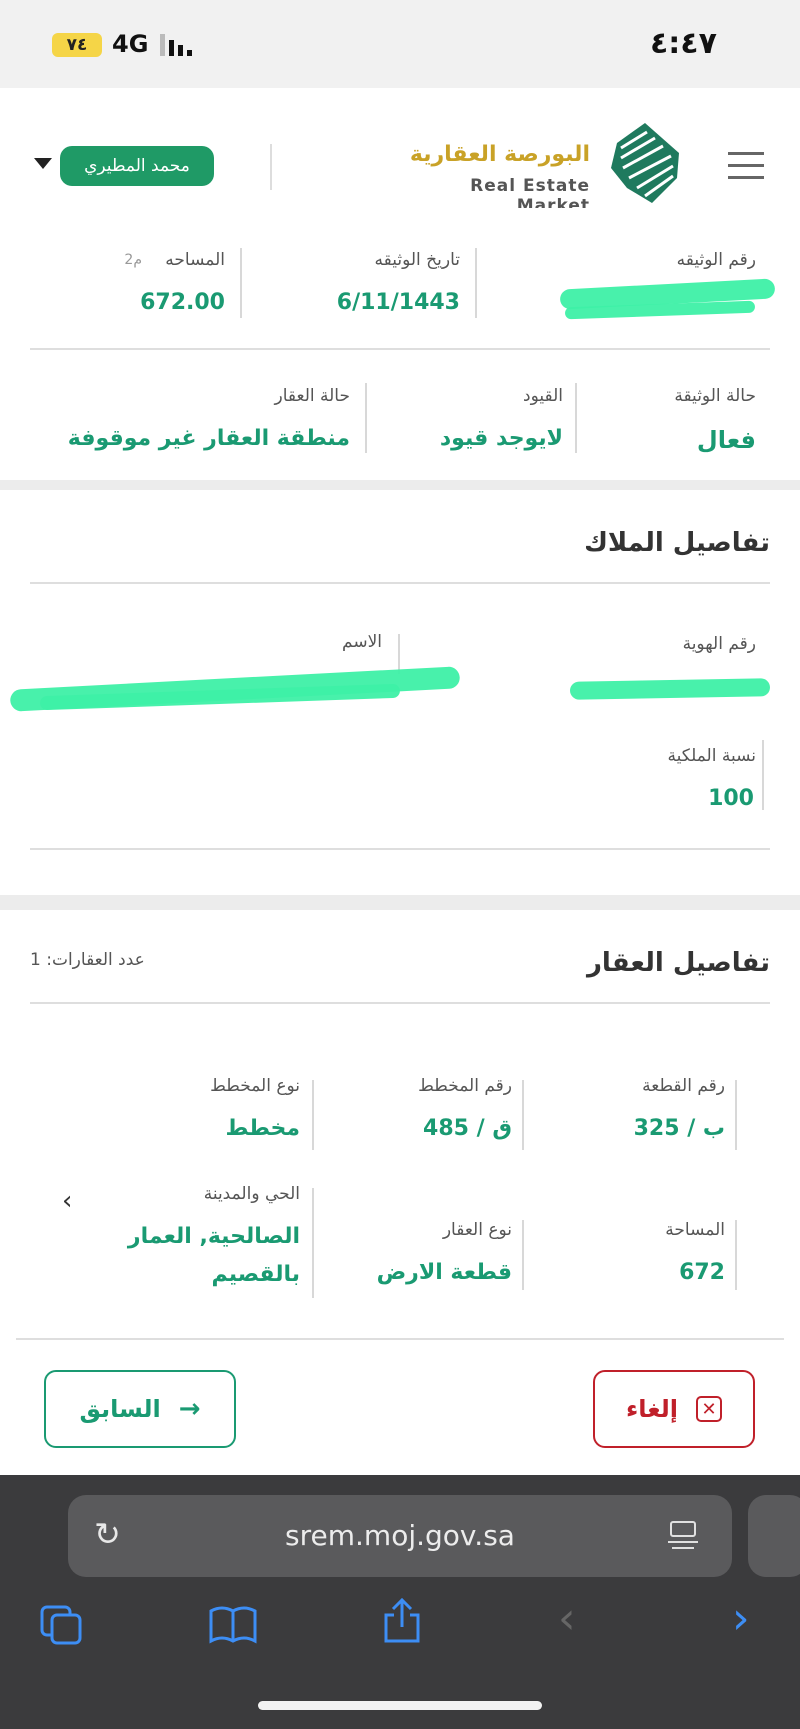  I want to click on property-type: قطعة الارض, so click(444, 1272).